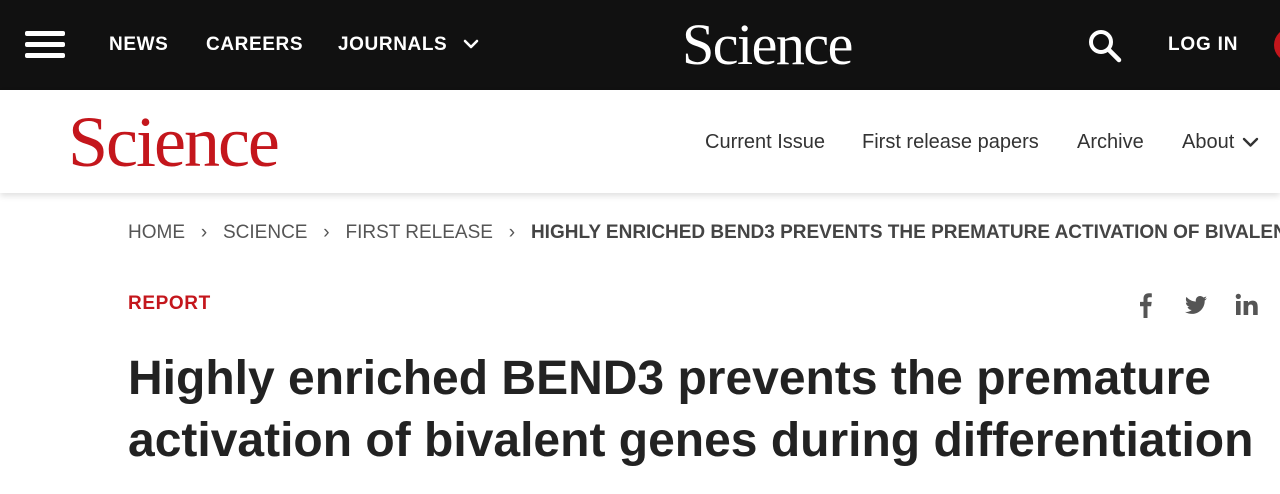  What do you see at coordinates (156, 232) in the screenshot?
I see `breadcrumb-home: HOME` at bounding box center [156, 232].